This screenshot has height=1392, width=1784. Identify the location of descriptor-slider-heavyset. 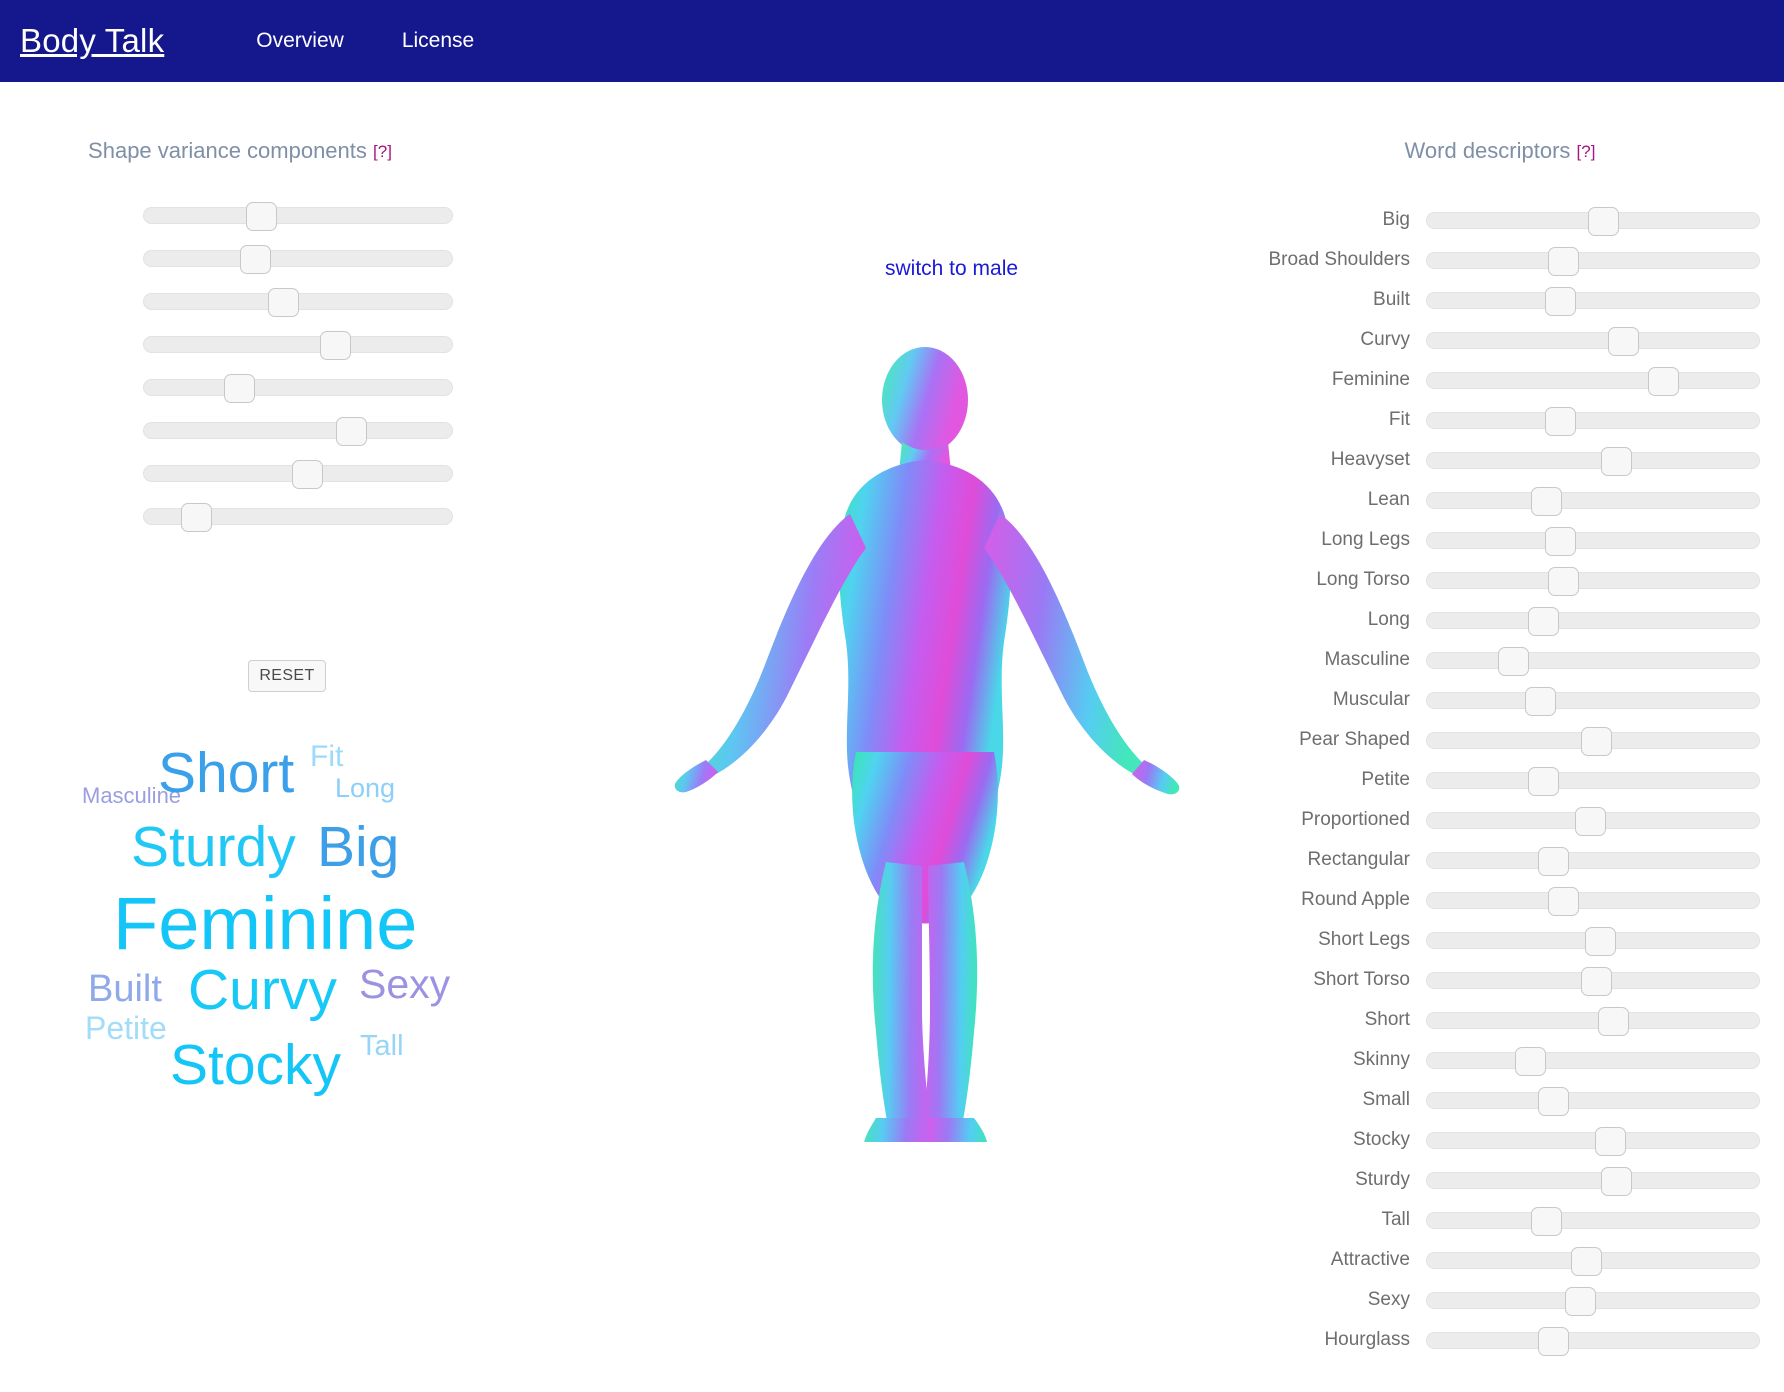
(1593, 461).